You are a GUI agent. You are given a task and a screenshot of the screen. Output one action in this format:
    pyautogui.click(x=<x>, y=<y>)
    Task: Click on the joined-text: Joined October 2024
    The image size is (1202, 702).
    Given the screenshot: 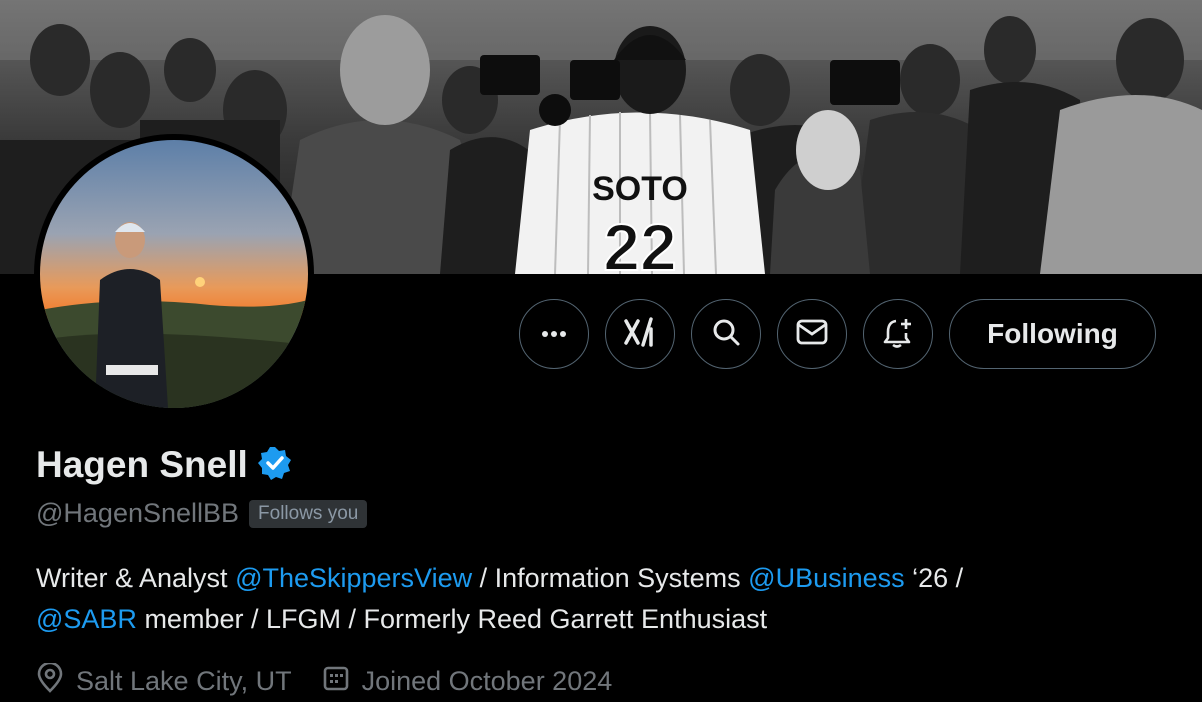 What is the action you would take?
    pyautogui.click(x=487, y=681)
    